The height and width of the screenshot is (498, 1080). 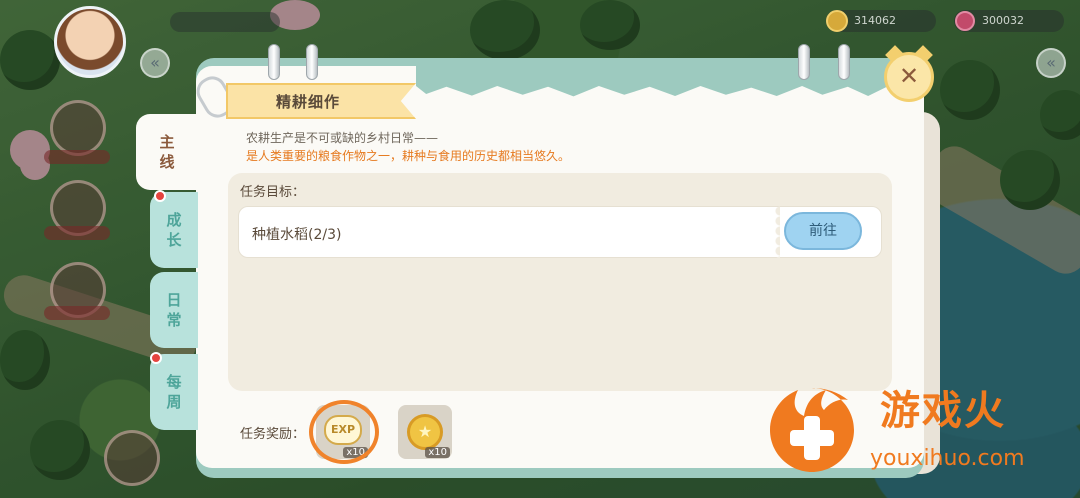 I want to click on side-activity-1-label, so click(x=77, y=157).